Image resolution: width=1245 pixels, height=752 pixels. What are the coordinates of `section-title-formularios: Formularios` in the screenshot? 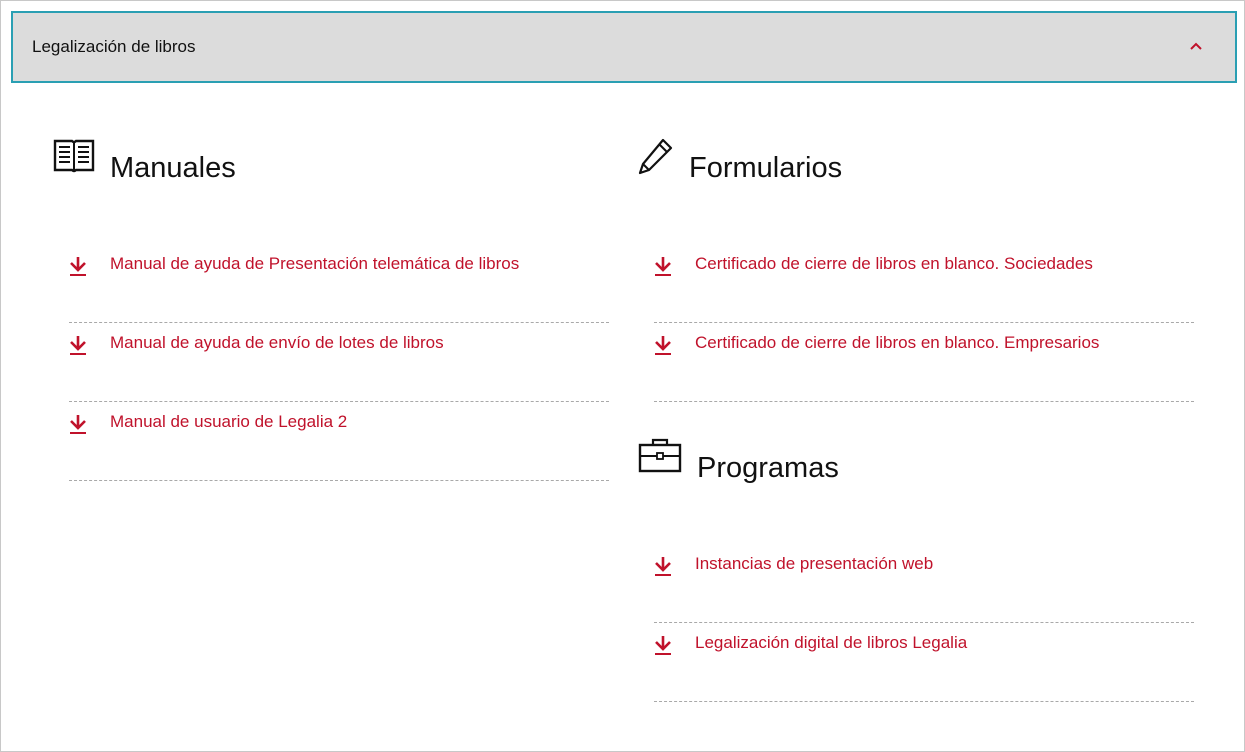 It's located at (766, 168).